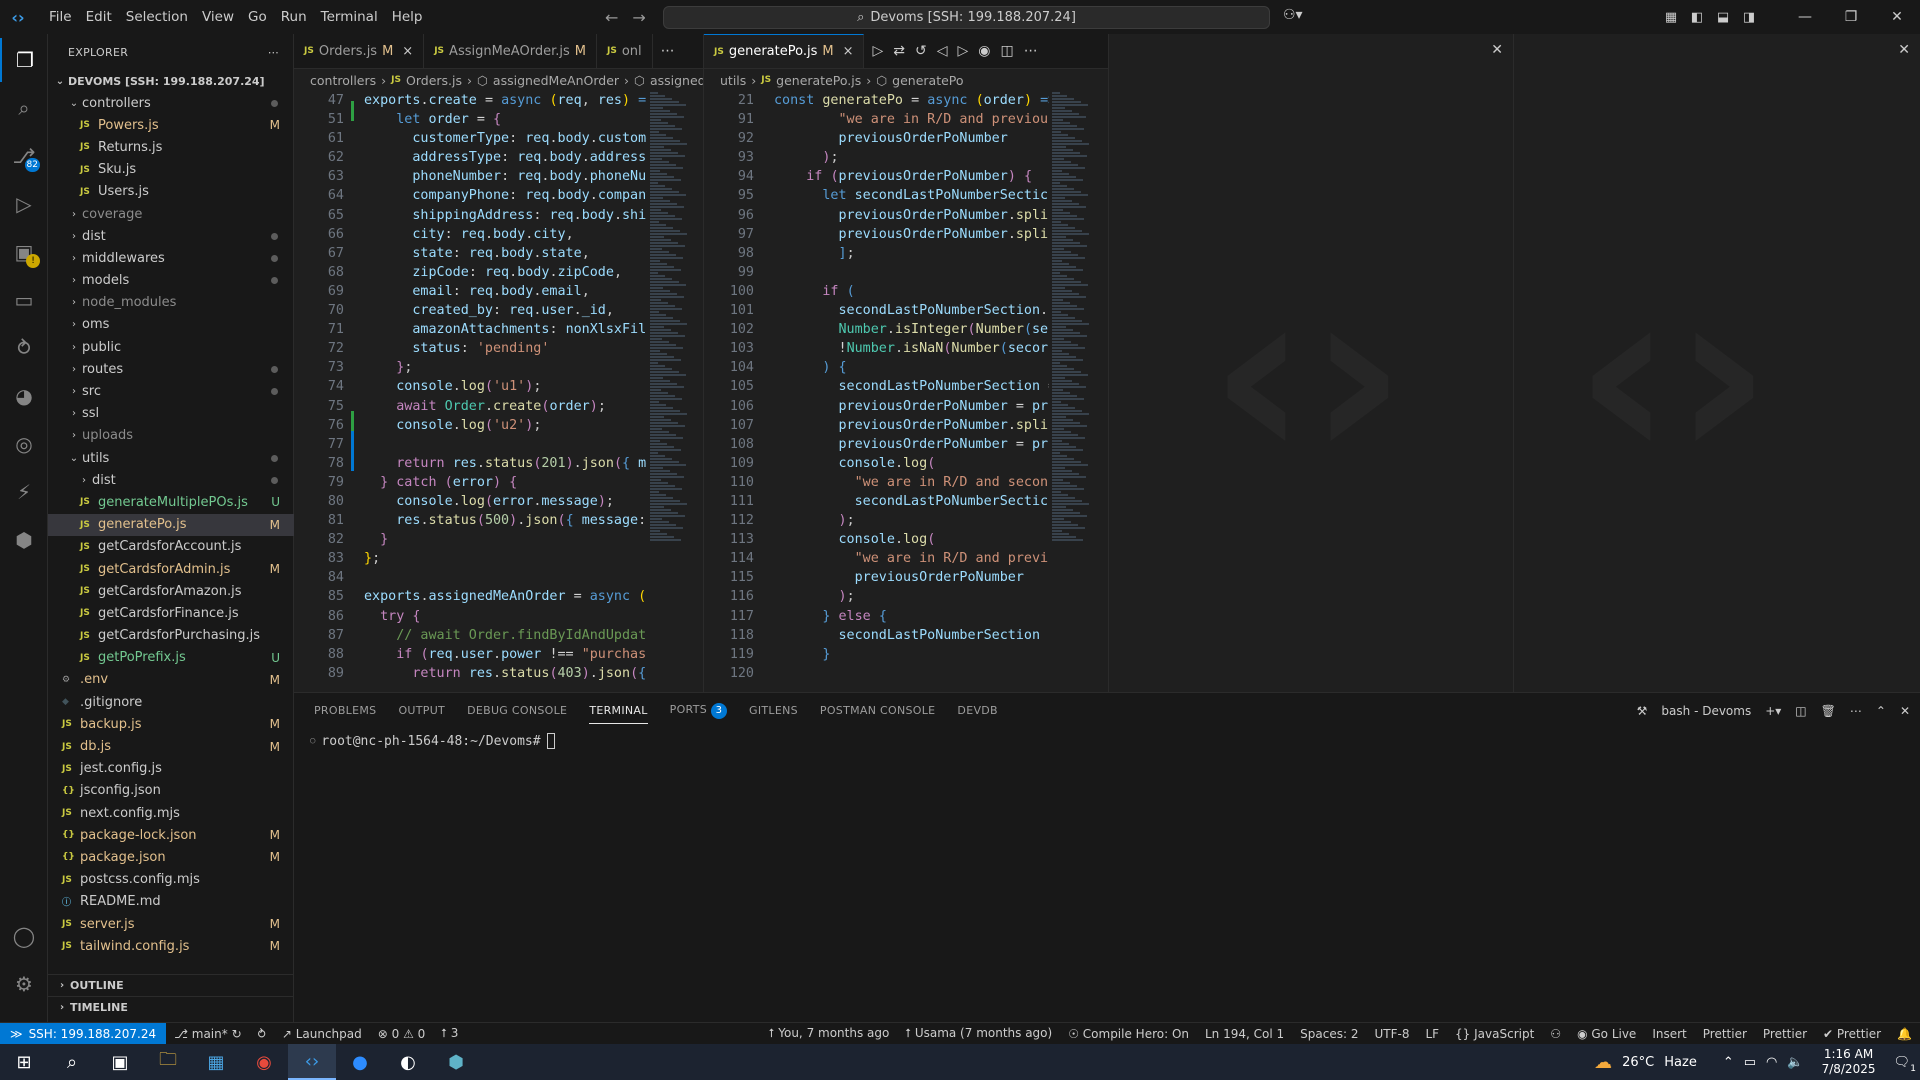 Image resolution: width=1920 pixels, height=1080 pixels. What do you see at coordinates (733, 80) in the screenshot?
I see `breadcrumb-item: utils` at bounding box center [733, 80].